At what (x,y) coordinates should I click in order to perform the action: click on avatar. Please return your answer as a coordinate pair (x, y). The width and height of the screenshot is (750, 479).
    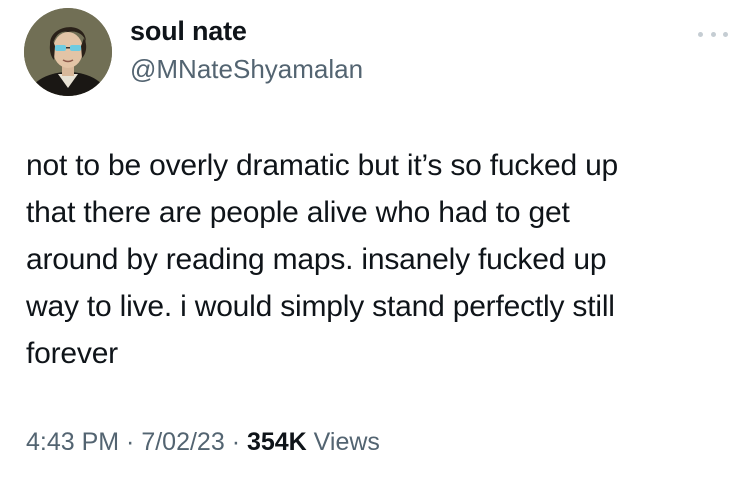
    Looking at the image, I should click on (68, 52).